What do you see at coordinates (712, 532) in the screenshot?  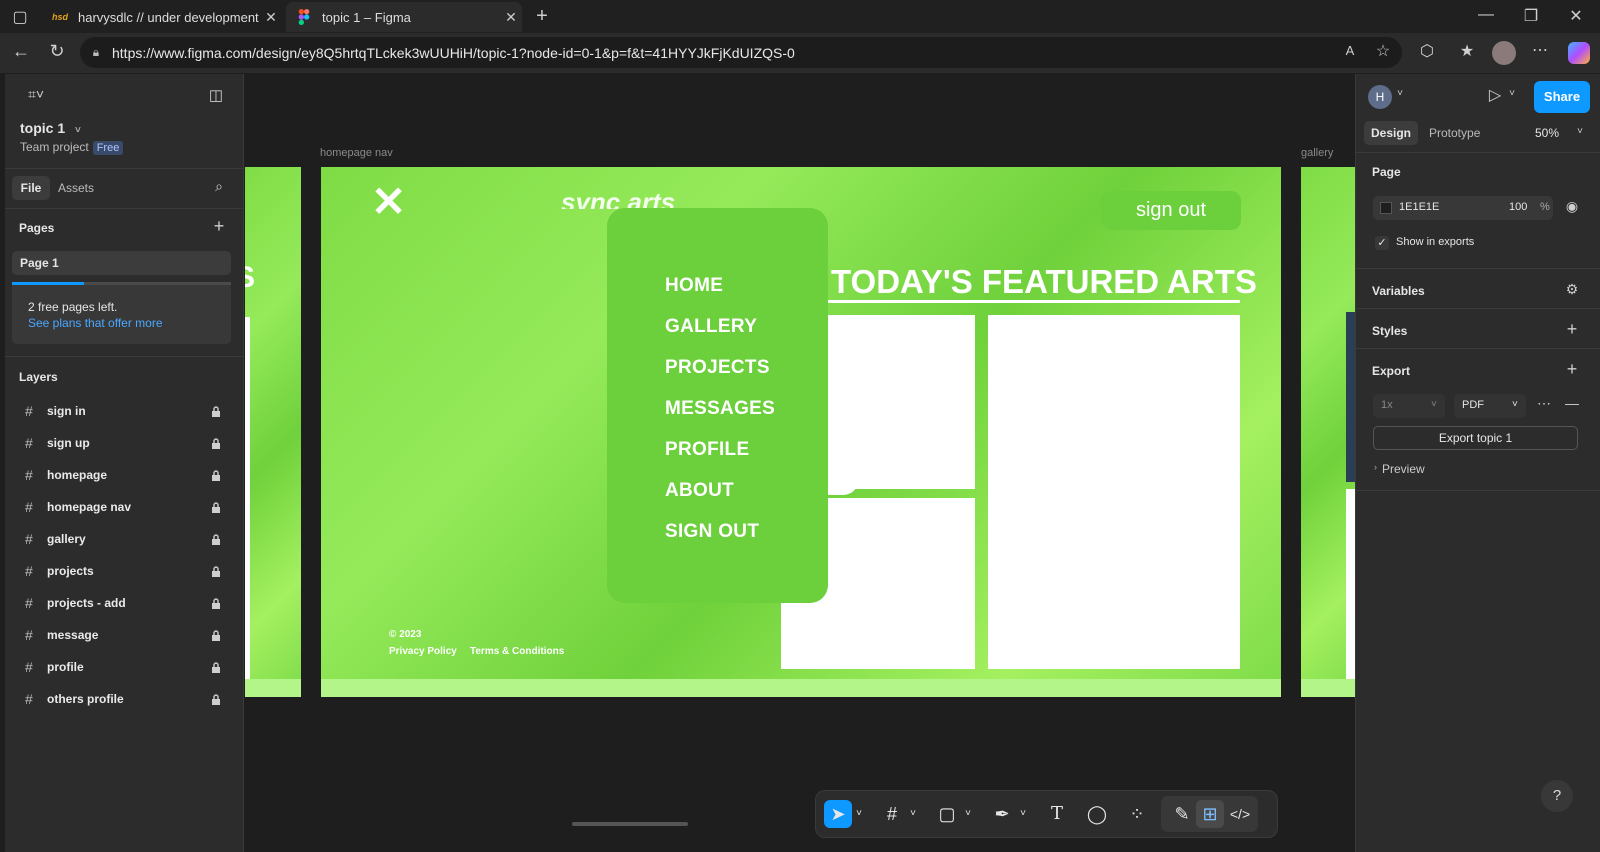 I see `nav-menu-item: SIGN OUT` at bounding box center [712, 532].